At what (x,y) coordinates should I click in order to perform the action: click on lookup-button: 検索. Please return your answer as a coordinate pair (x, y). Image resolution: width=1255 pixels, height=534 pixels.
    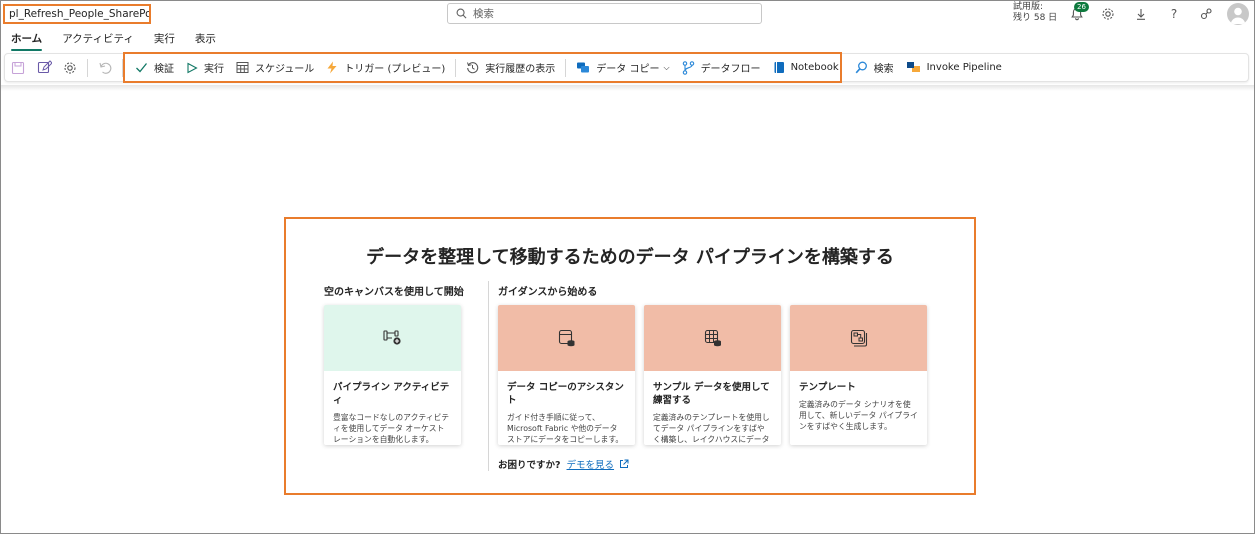
    Looking at the image, I should click on (874, 68).